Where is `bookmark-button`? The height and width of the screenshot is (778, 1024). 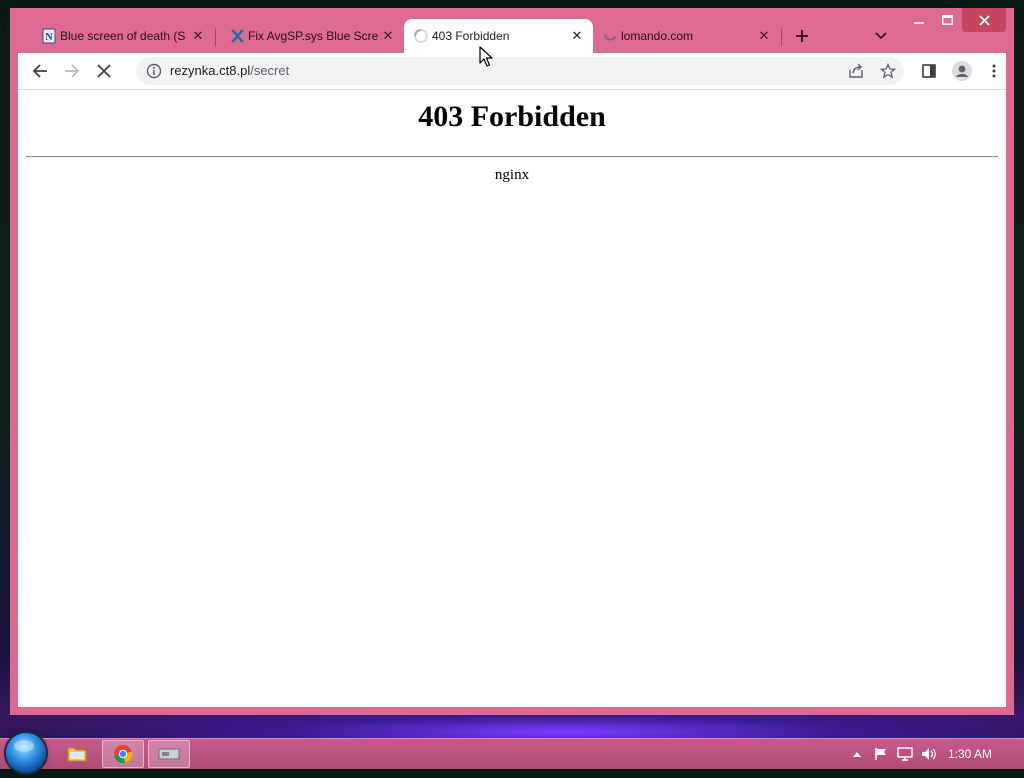 bookmark-button is located at coordinates (888, 71).